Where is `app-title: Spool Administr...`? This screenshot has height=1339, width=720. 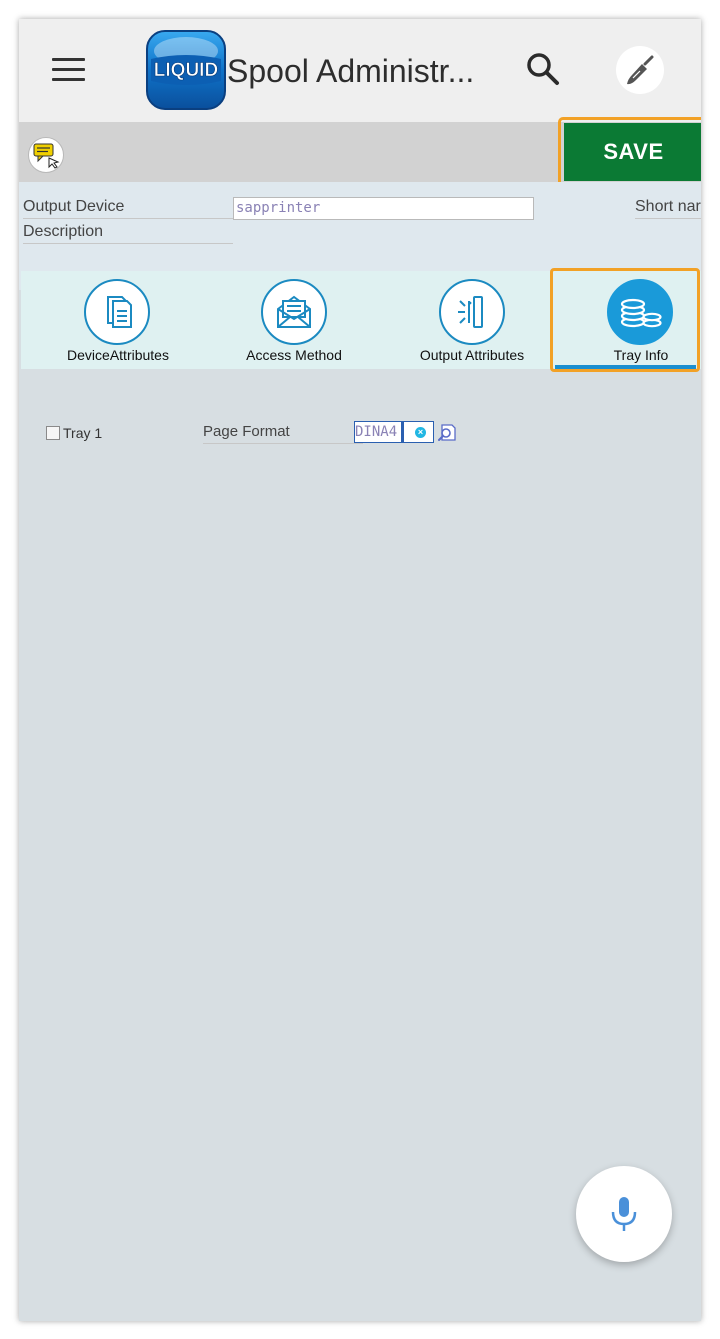
app-title: Spool Administr... is located at coordinates (351, 71).